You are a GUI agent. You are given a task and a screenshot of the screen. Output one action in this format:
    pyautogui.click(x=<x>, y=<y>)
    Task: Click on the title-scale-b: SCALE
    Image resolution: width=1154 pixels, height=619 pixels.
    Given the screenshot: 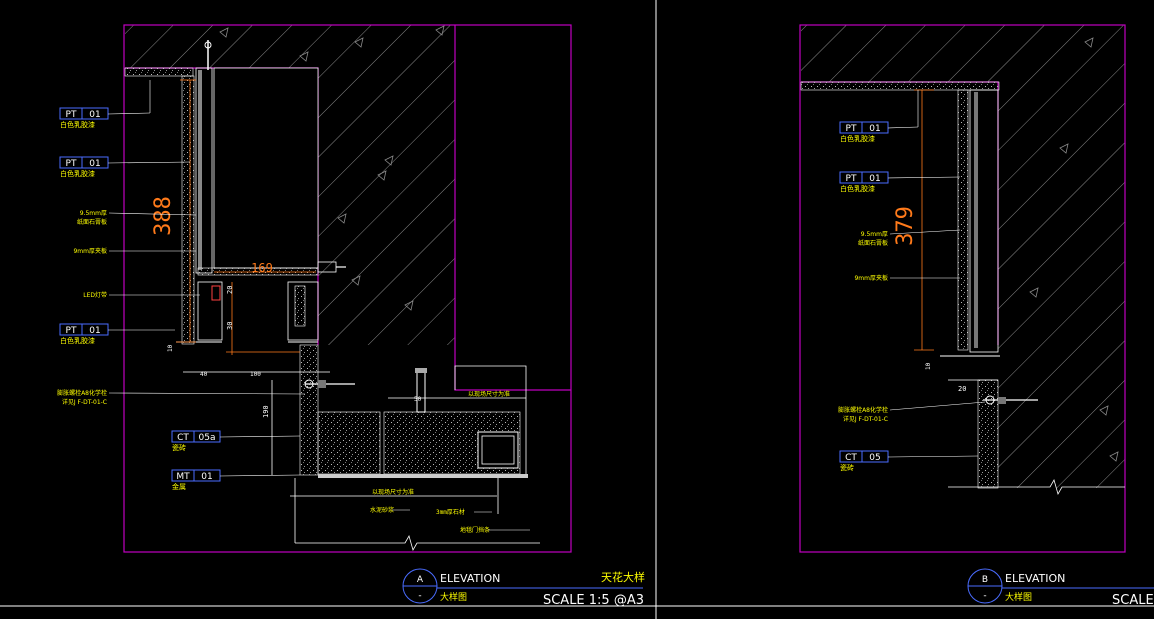 What is the action you would take?
    pyautogui.click(x=1133, y=600)
    